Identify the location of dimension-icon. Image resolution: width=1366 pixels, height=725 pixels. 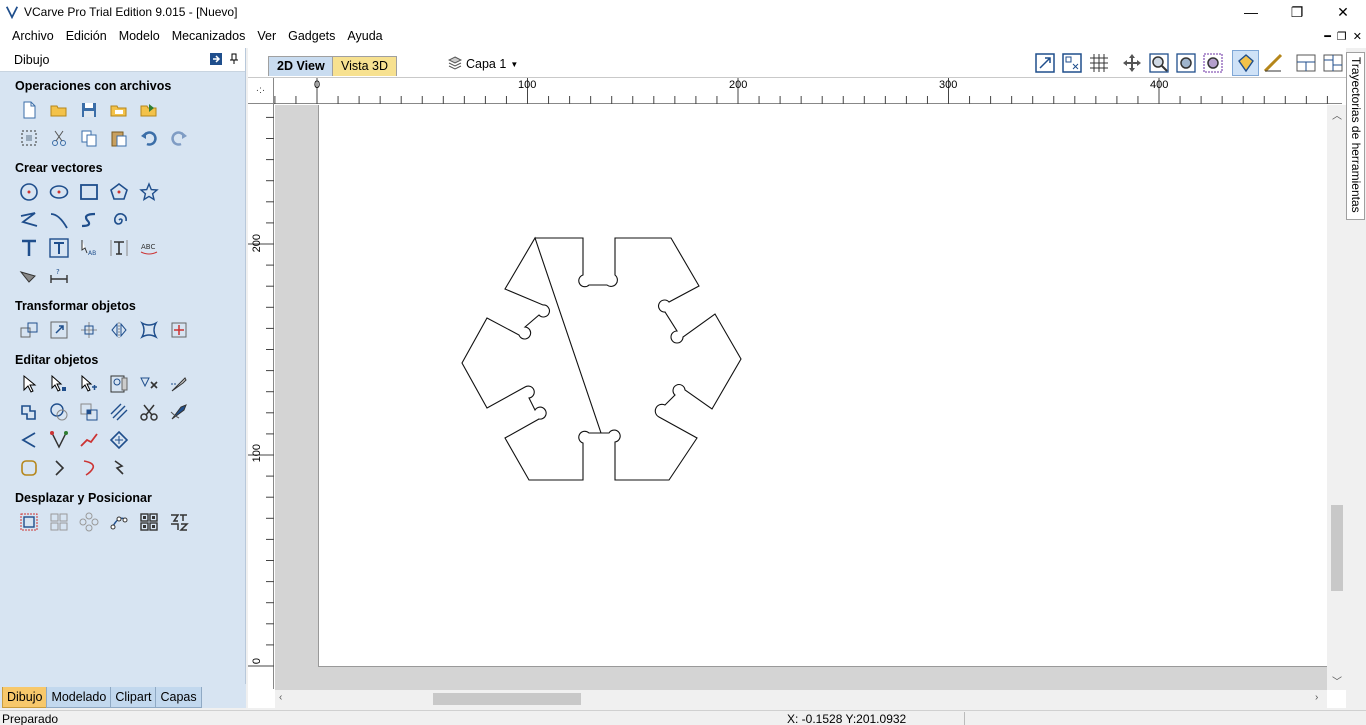
(29, 276).